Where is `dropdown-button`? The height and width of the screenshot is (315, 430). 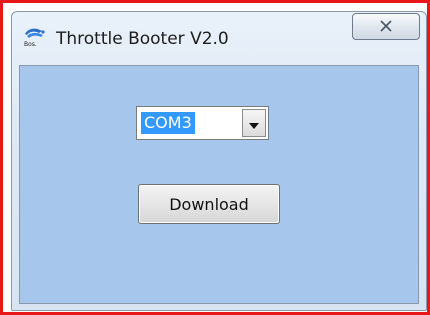
dropdown-button is located at coordinates (254, 123).